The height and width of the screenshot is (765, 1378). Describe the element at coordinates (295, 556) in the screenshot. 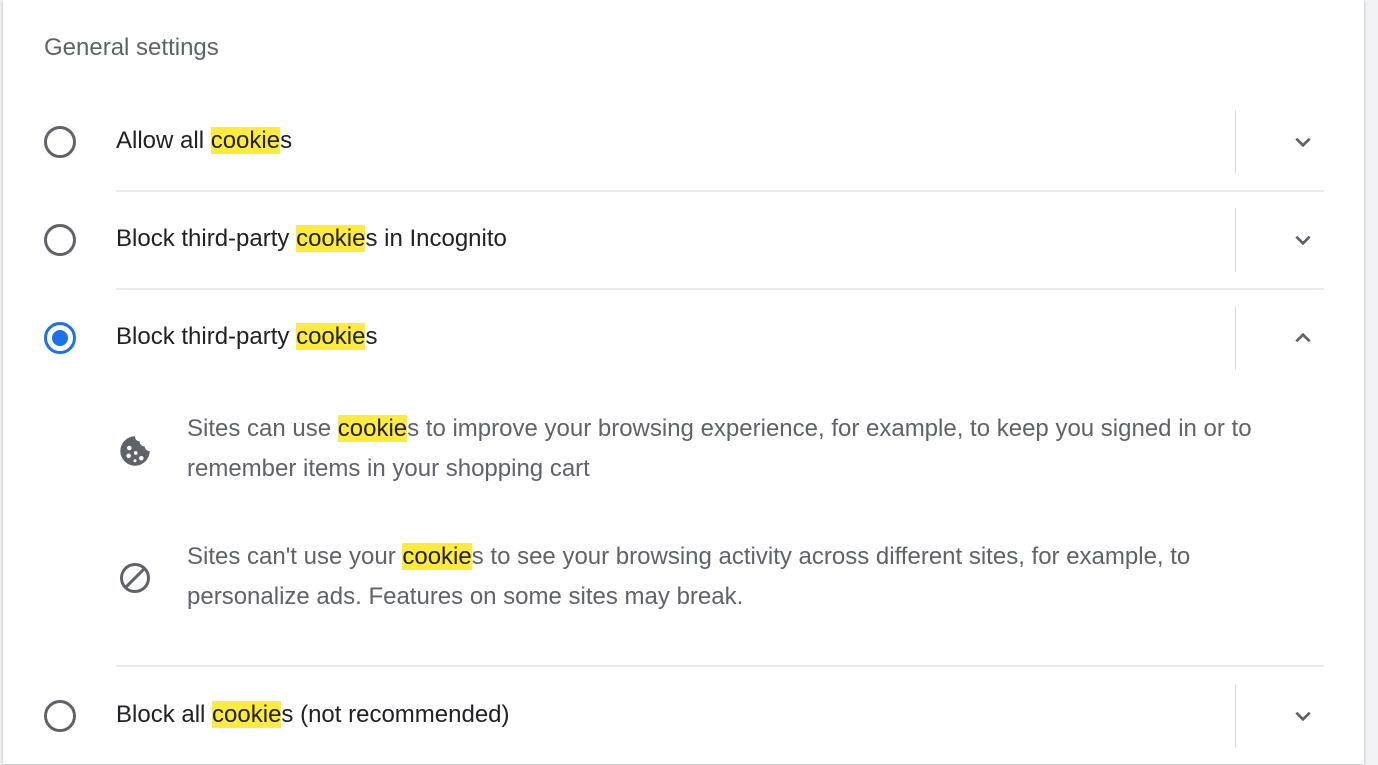

I see `detail-text: Sites can't use your` at that location.